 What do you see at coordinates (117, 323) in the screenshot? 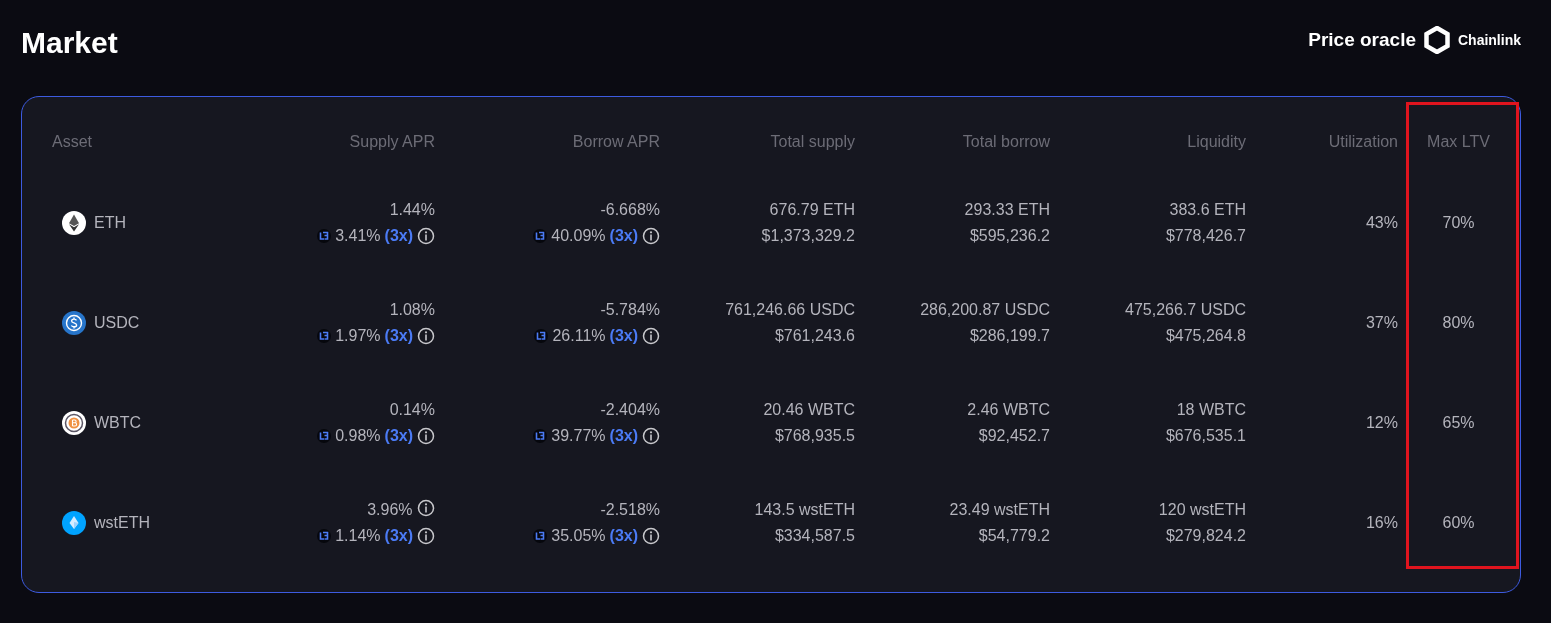
I see `asset-name: USDC` at bounding box center [117, 323].